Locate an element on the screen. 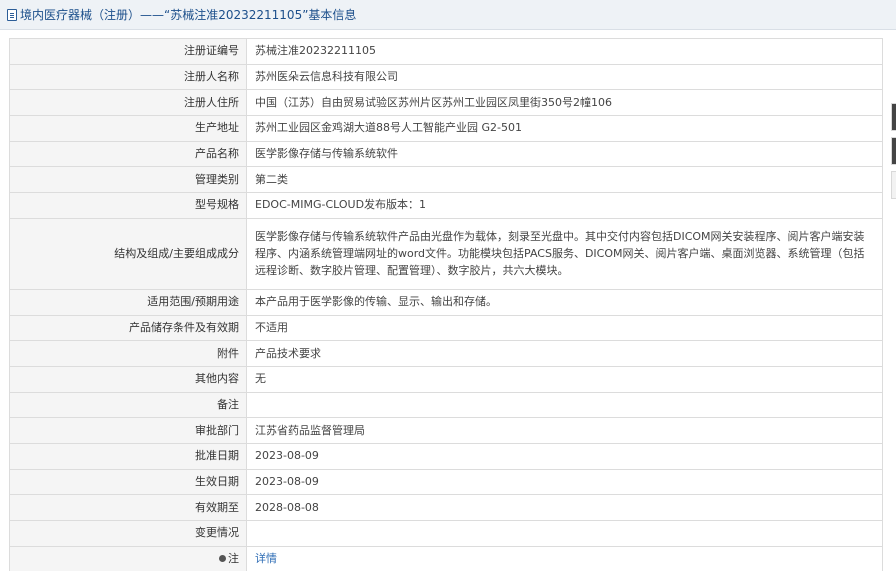  table-row: 产品名称 医学影像存储与传输系统软件 is located at coordinates (446, 154).